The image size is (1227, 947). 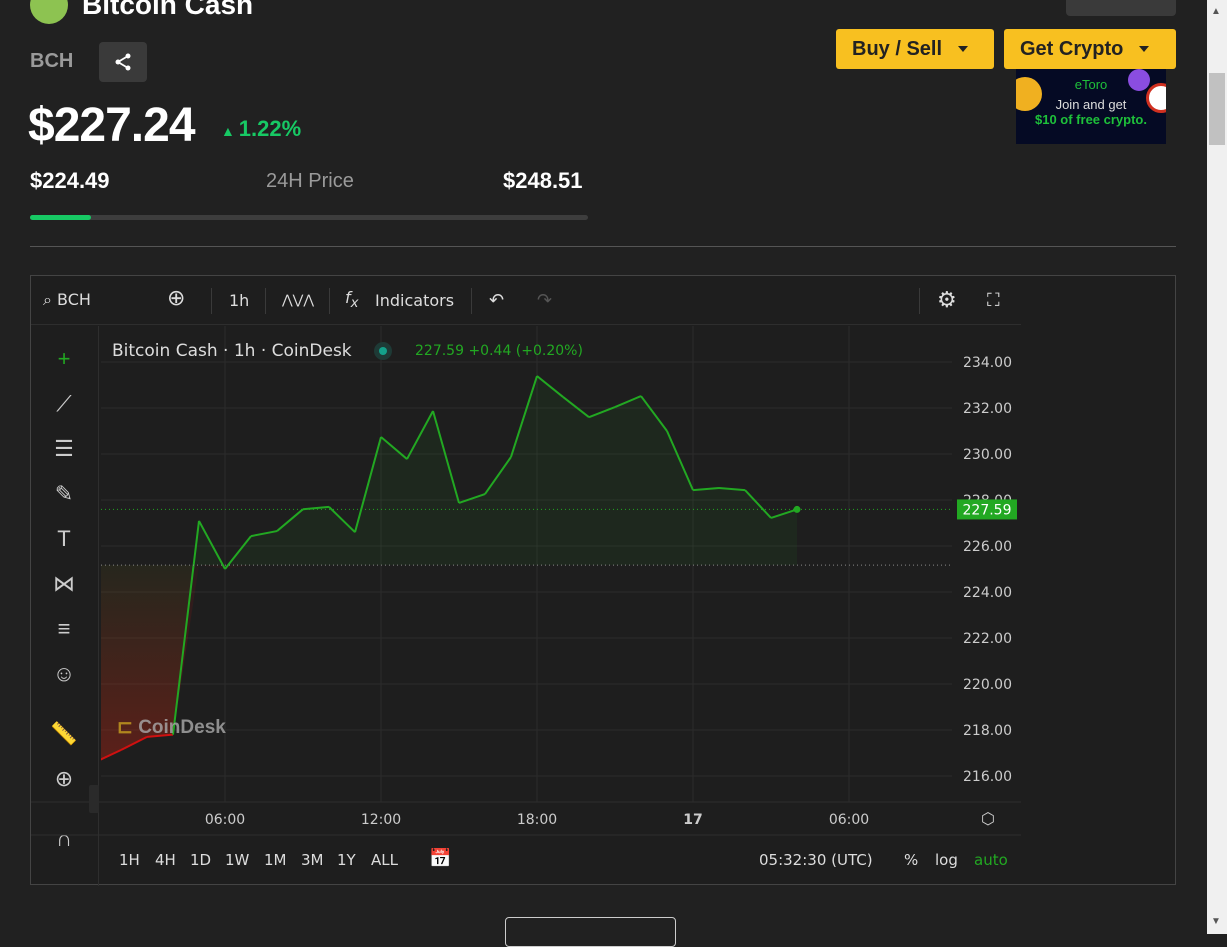 What do you see at coordinates (499, 351) in the screenshot?
I see `chart-legend-values: 227.59 +0.44 (+0.20%)` at bounding box center [499, 351].